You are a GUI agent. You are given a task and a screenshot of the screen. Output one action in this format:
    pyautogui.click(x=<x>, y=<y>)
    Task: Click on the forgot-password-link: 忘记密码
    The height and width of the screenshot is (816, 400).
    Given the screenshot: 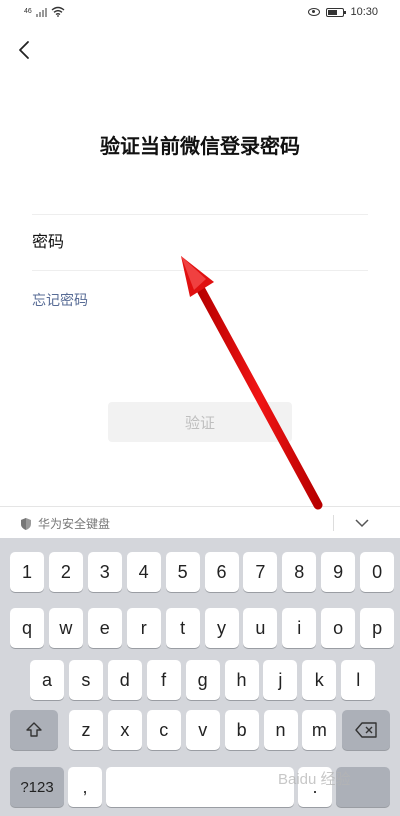 What is the action you would take?
    pyautogui.click(x=60, y=300)
    